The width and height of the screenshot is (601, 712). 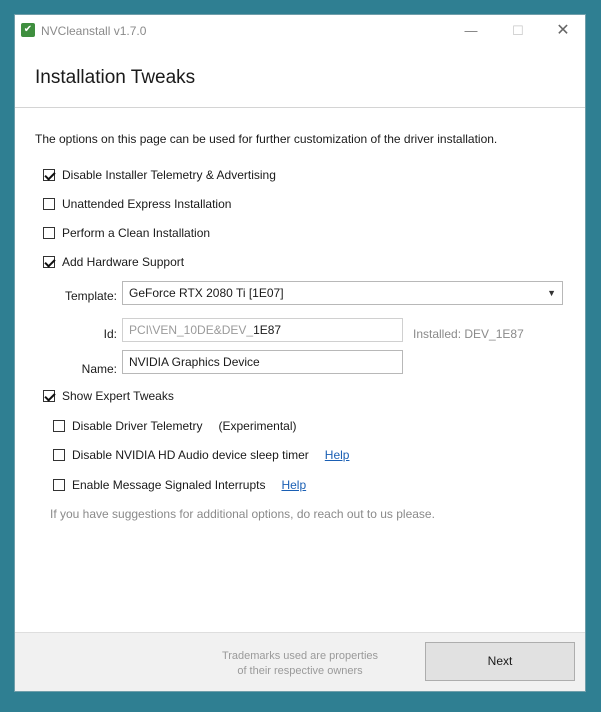 What do you see at coordinates (123, 262) in the screenshot?
I see `option-label: Add Hardware Support` at bounding box center [123, 262].